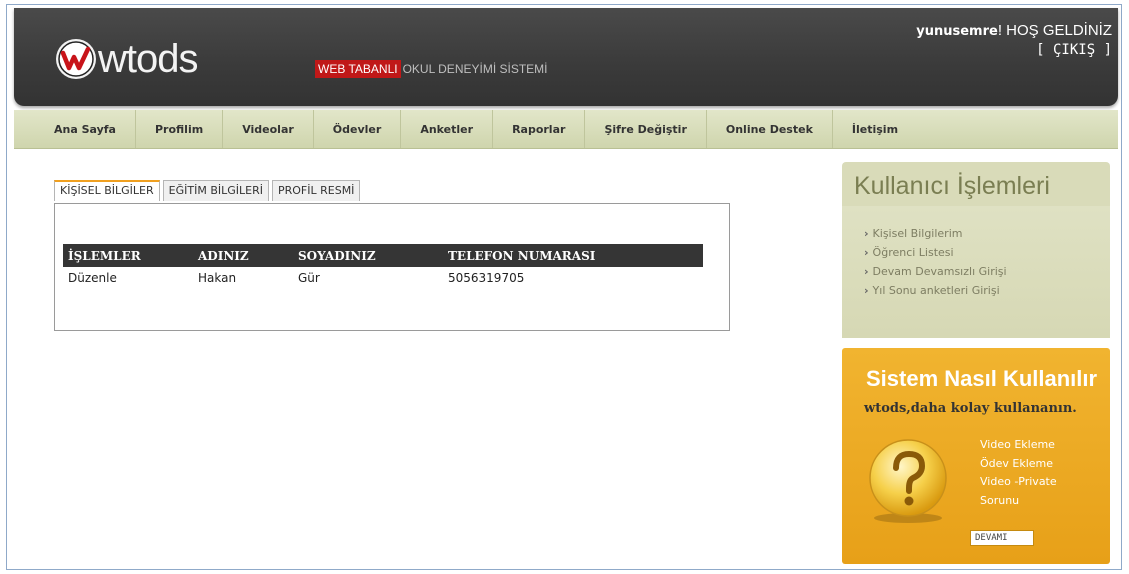 This screenshot has height=574, width=1129. What do you see at coordinates (148, 59) in the screenshot?
I see `logo-text: wtods` at bounding box center [148, 59].